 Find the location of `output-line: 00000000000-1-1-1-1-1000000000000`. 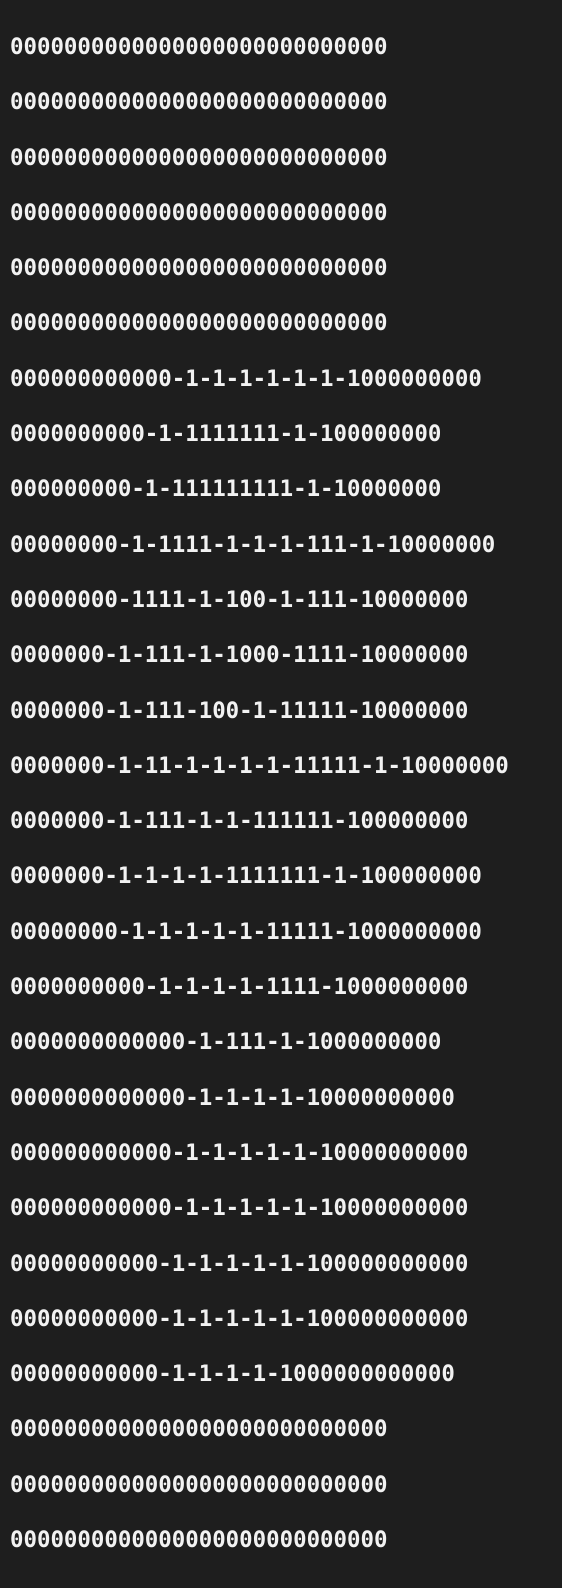

output-line: 00000000000-1-1-1-1-1000000000000 is located at coordinates (232, 1374).